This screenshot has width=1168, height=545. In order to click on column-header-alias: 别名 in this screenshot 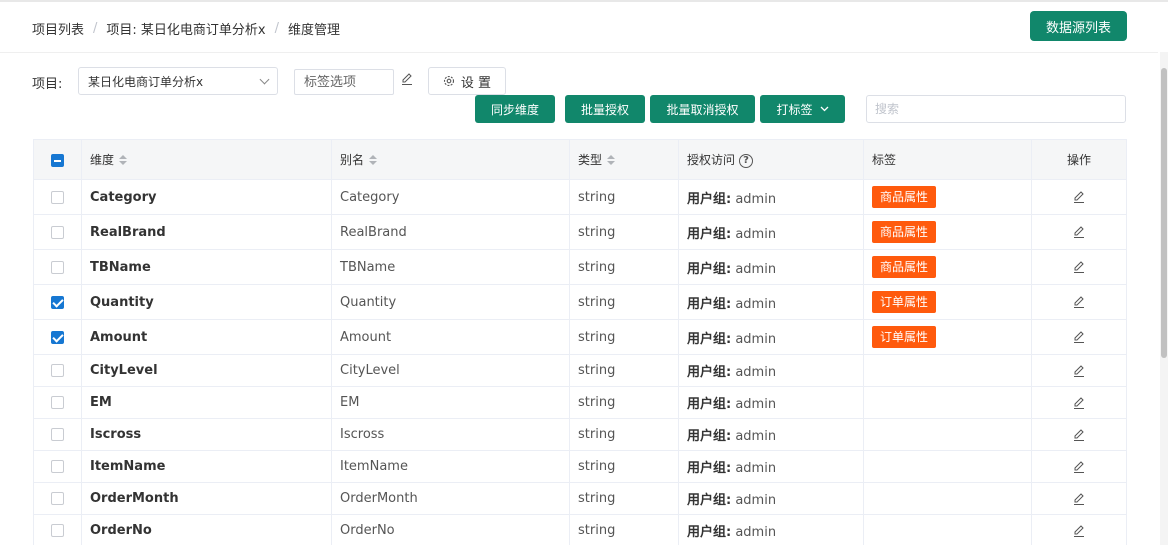, I will do `click(450, 159)`.